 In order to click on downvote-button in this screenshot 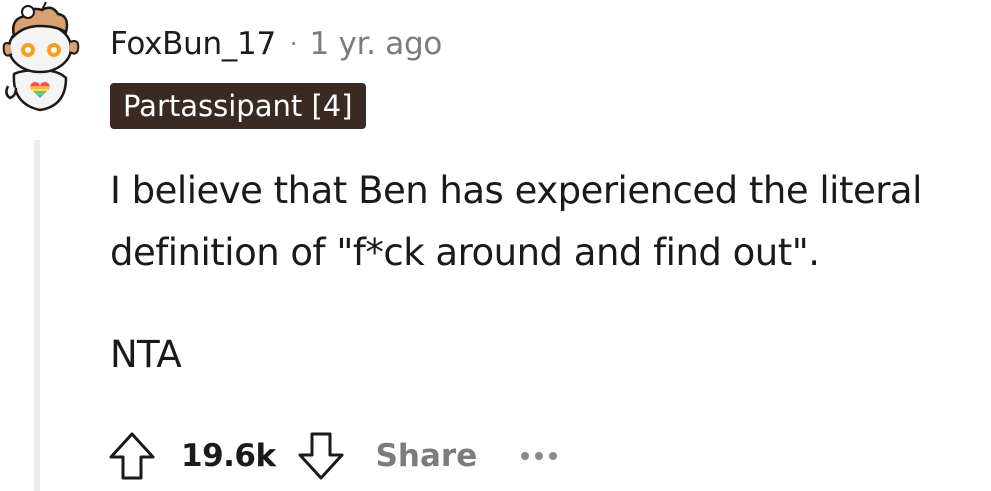, I will do `click(321, 456)`.